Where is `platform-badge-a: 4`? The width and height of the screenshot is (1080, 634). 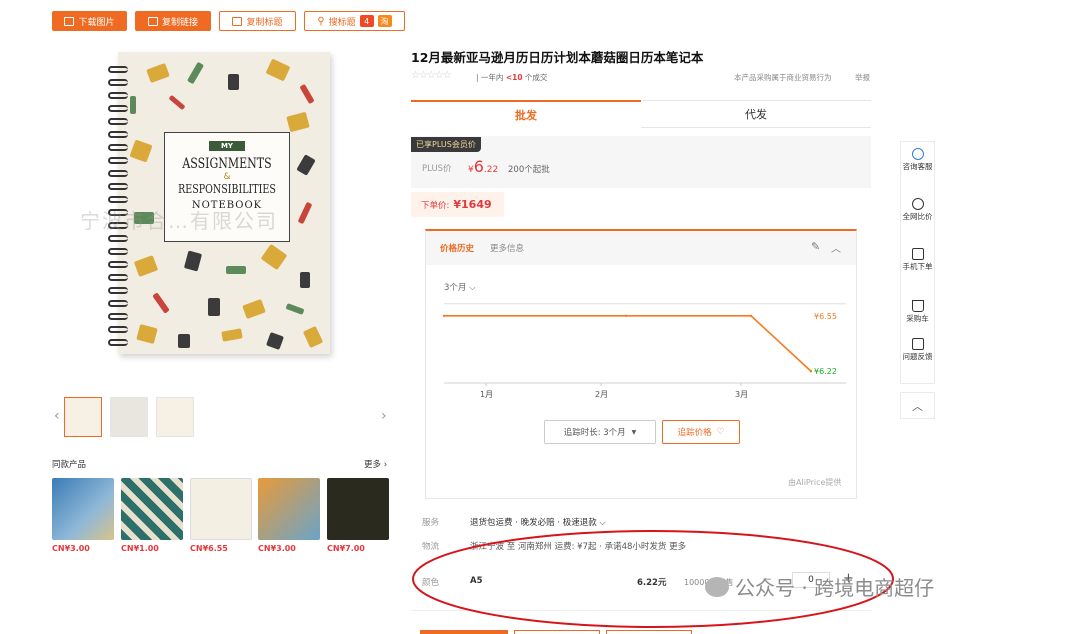
platform-badge-a: 4 is located at coordinates (366, 21).